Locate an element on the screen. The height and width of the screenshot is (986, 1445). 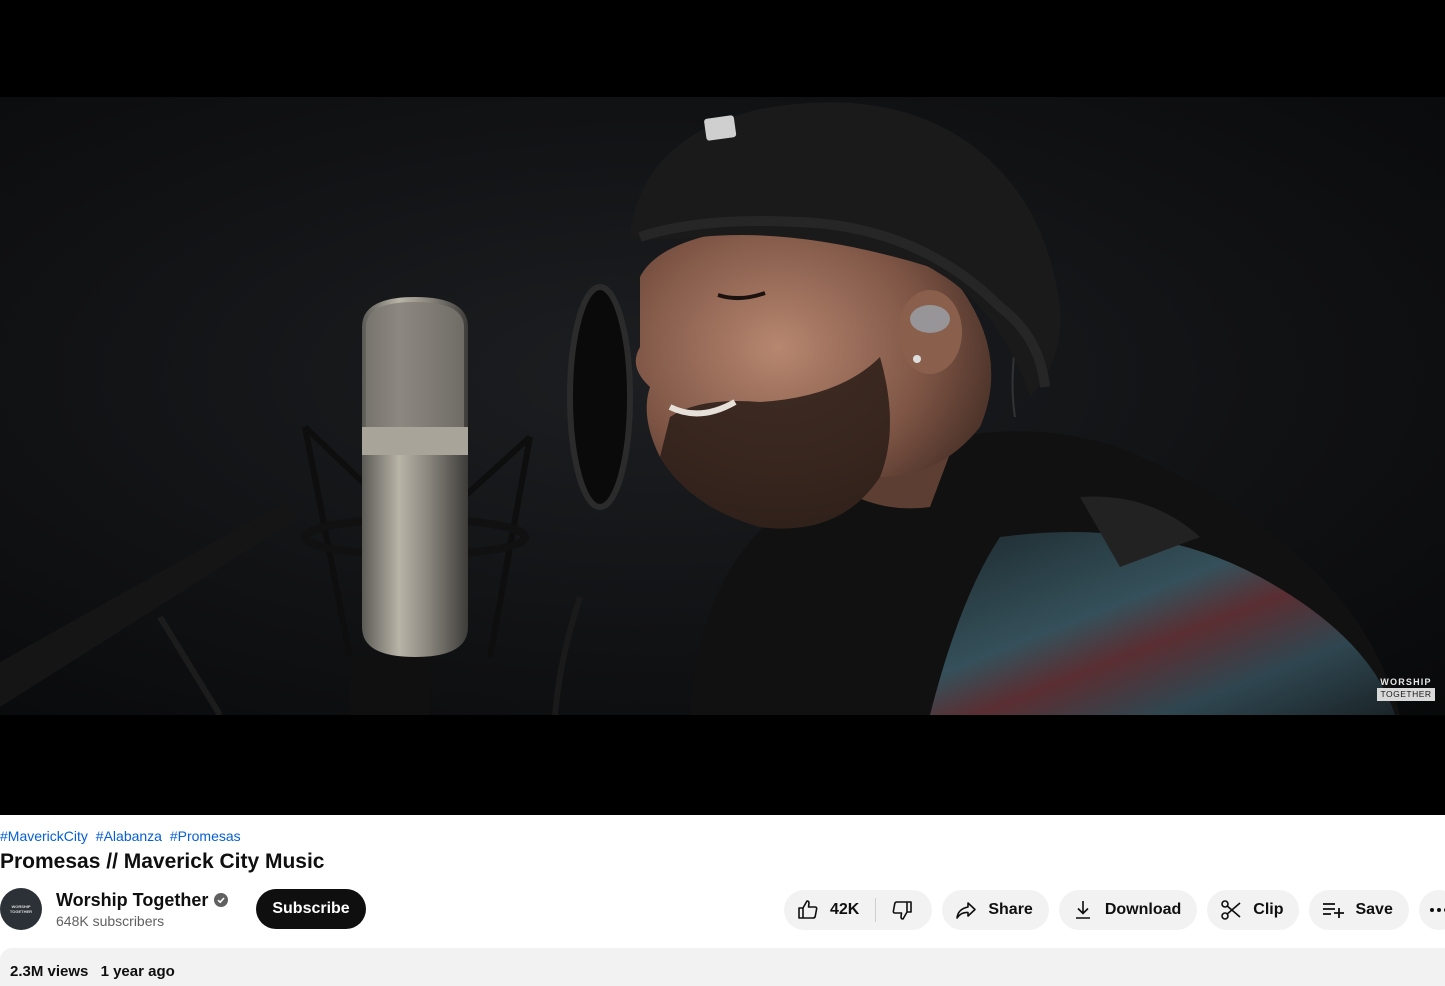
clip-label: Clip is located at coordinates (1268, 909).